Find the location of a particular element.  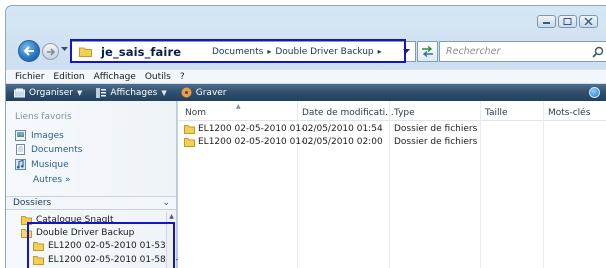

documents-icon is located at coordinates (20, 149).